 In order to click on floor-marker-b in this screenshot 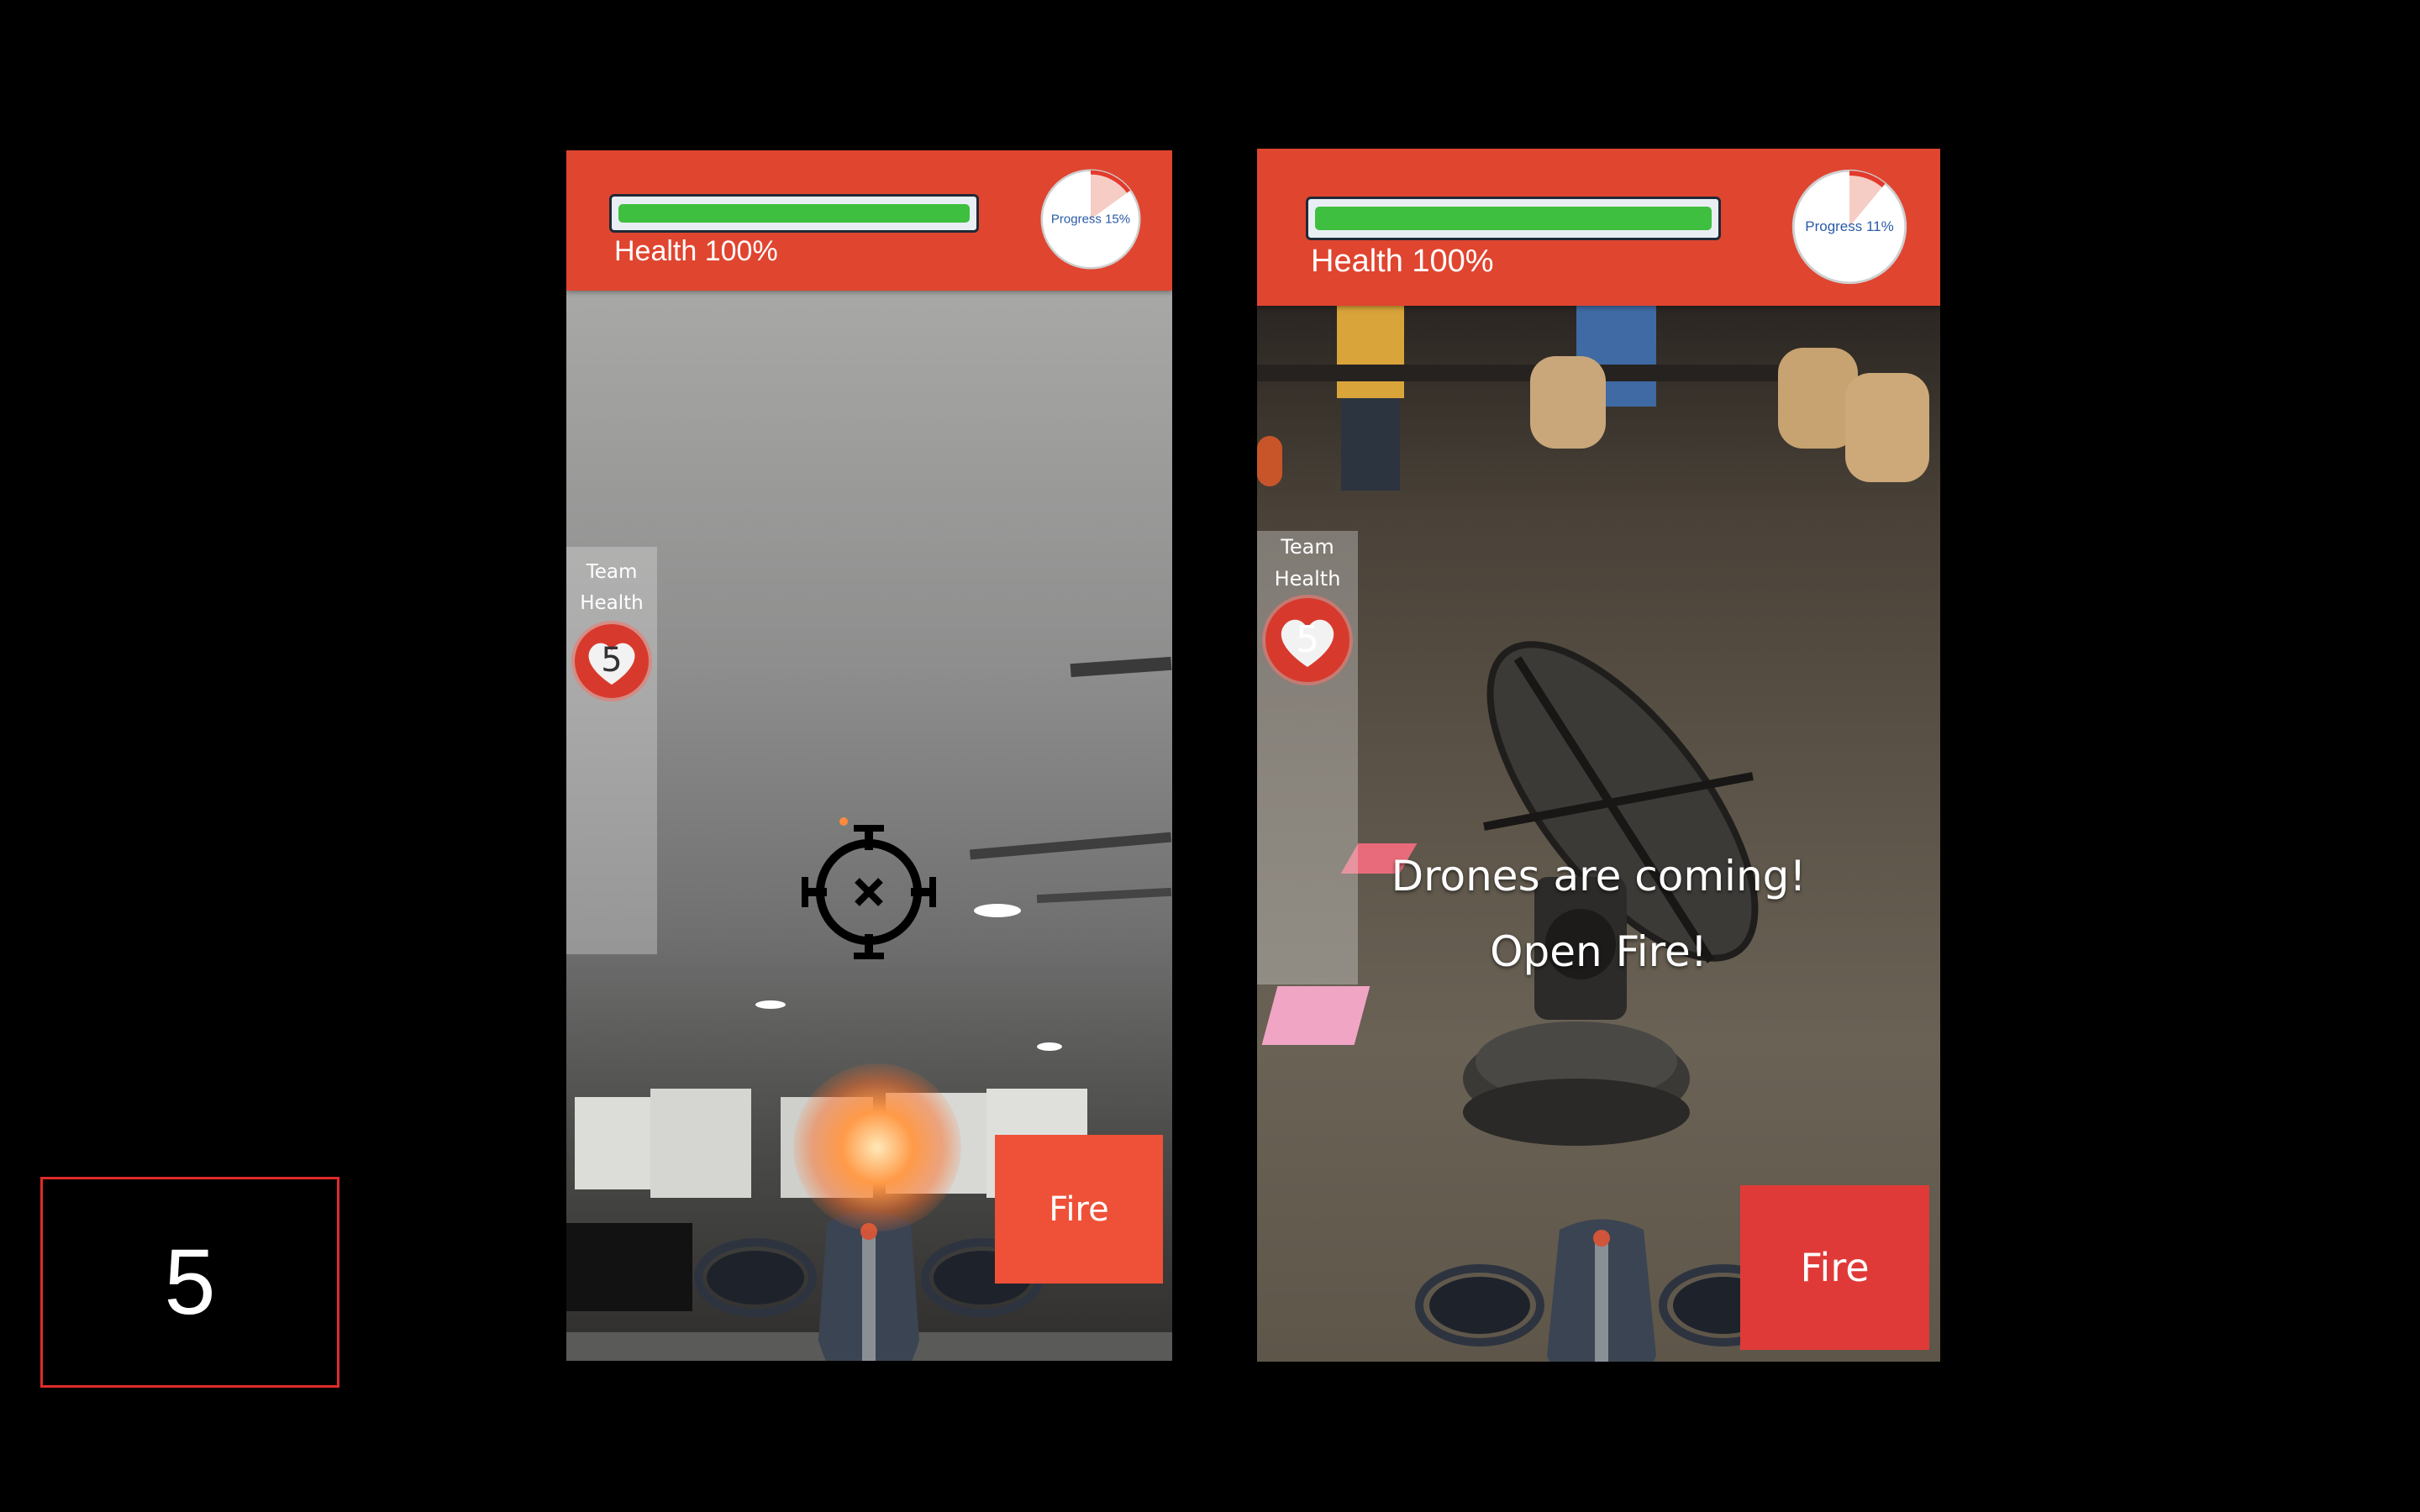, I will do `click(1316, 1015)`.